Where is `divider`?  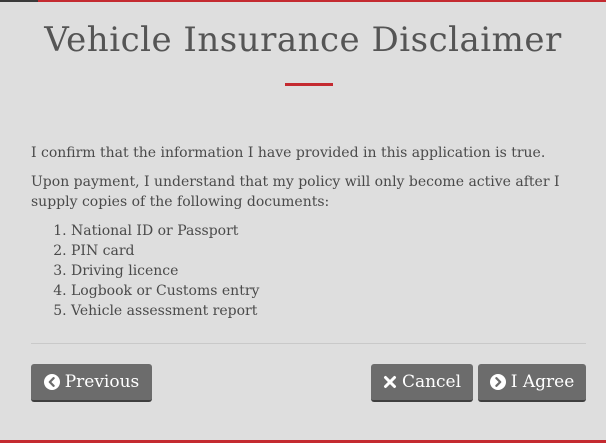
divider is located at coordinates (308, 343).